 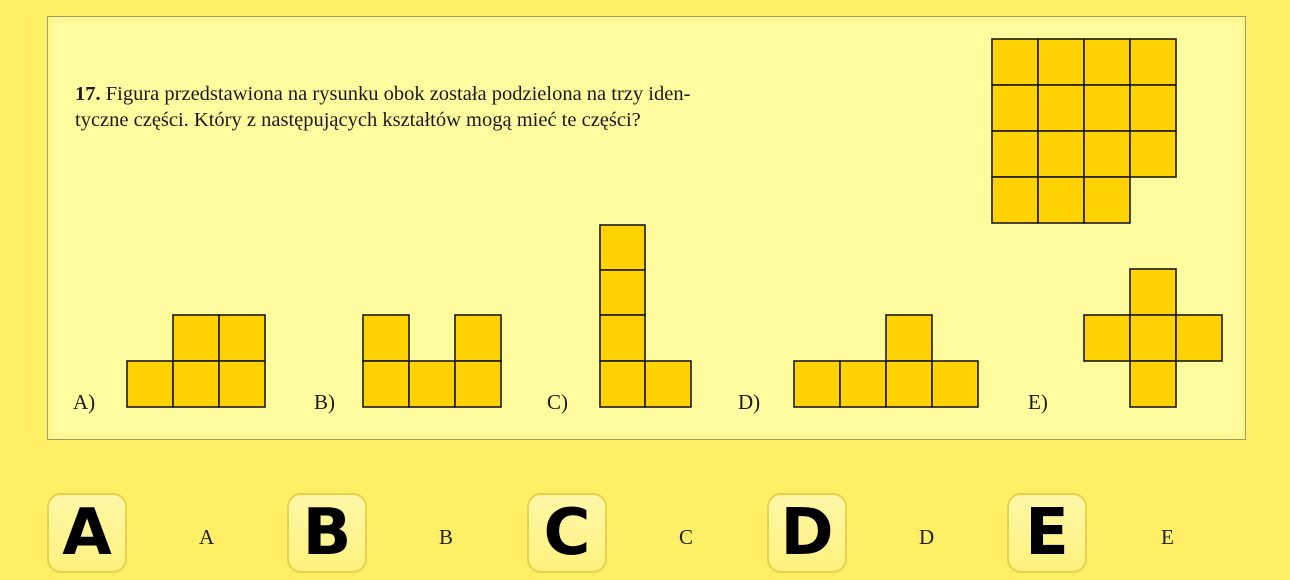 I want to click on shape-c, so click(x=645, y=316).